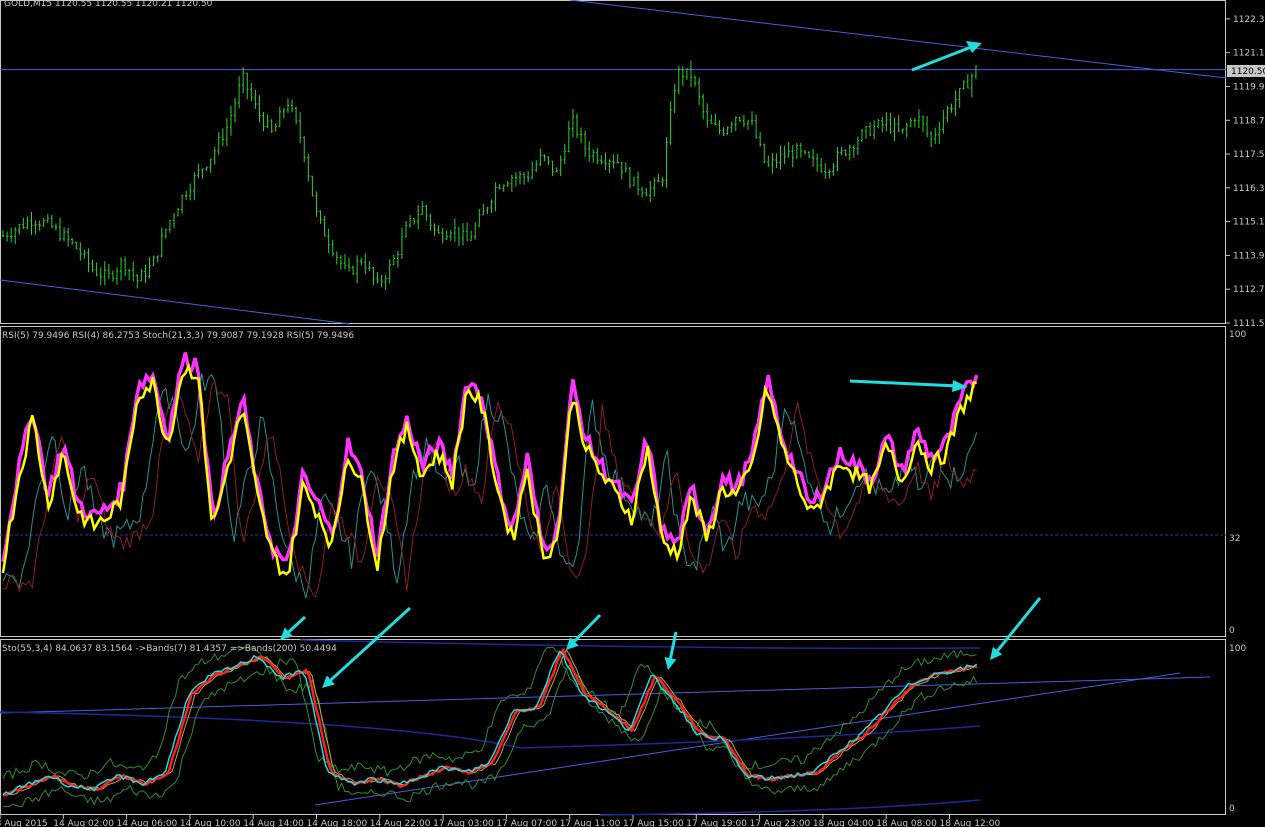  Describe the element at coordinates (1249, 87) in the screenshot. I see `price-tick-label: 1119.90` at that location.